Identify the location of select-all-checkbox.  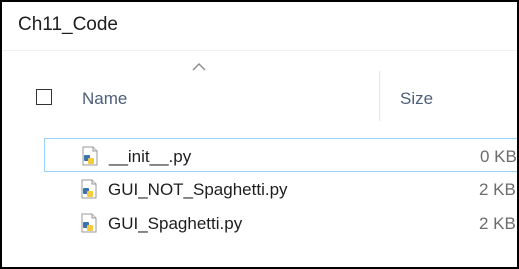
(44, 97).